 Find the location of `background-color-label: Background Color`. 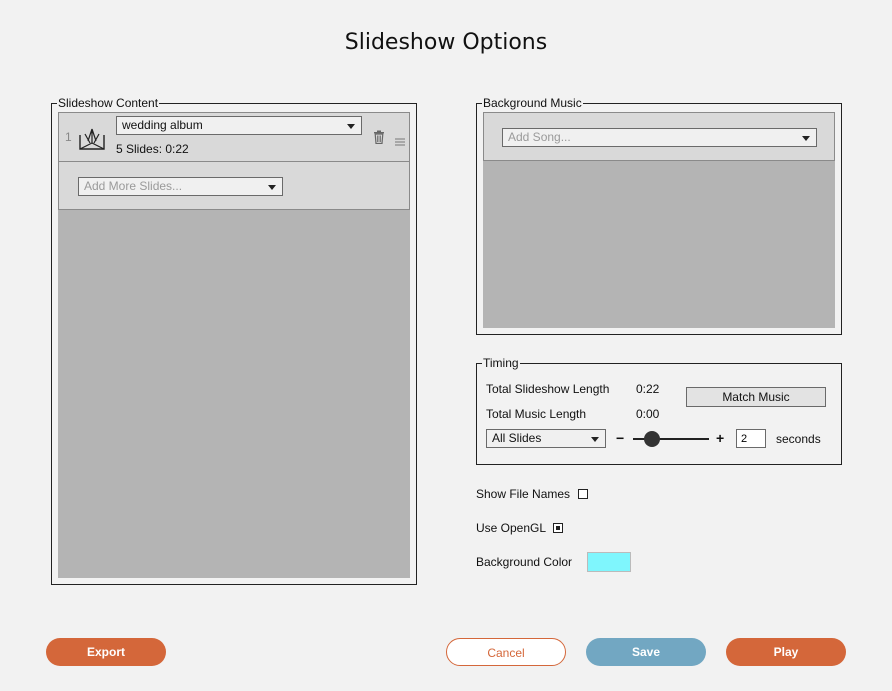

background-color-label: Background Color is located at coordinates (524, 562).